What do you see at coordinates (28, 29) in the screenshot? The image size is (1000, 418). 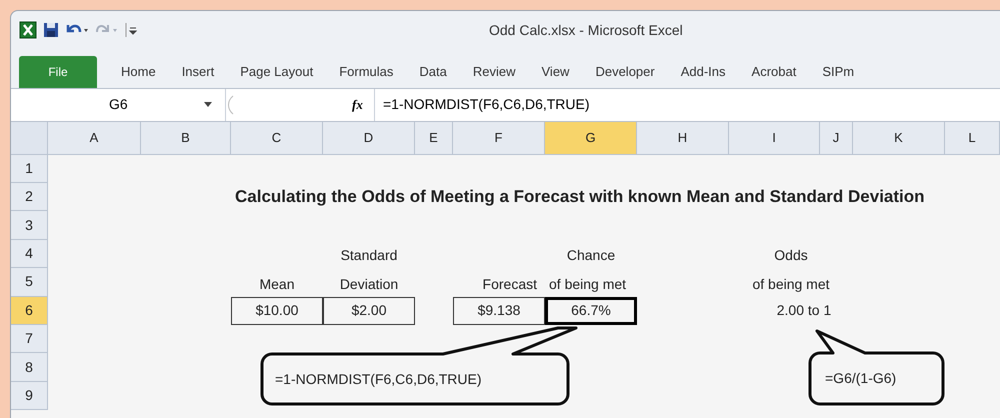 I see `excel-logo-icon` at bounding box center [28, 29].